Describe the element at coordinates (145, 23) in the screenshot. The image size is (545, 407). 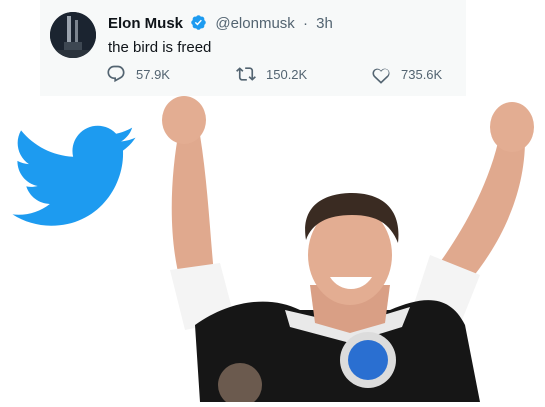
I see `author-name: Elon Musk` at that location.